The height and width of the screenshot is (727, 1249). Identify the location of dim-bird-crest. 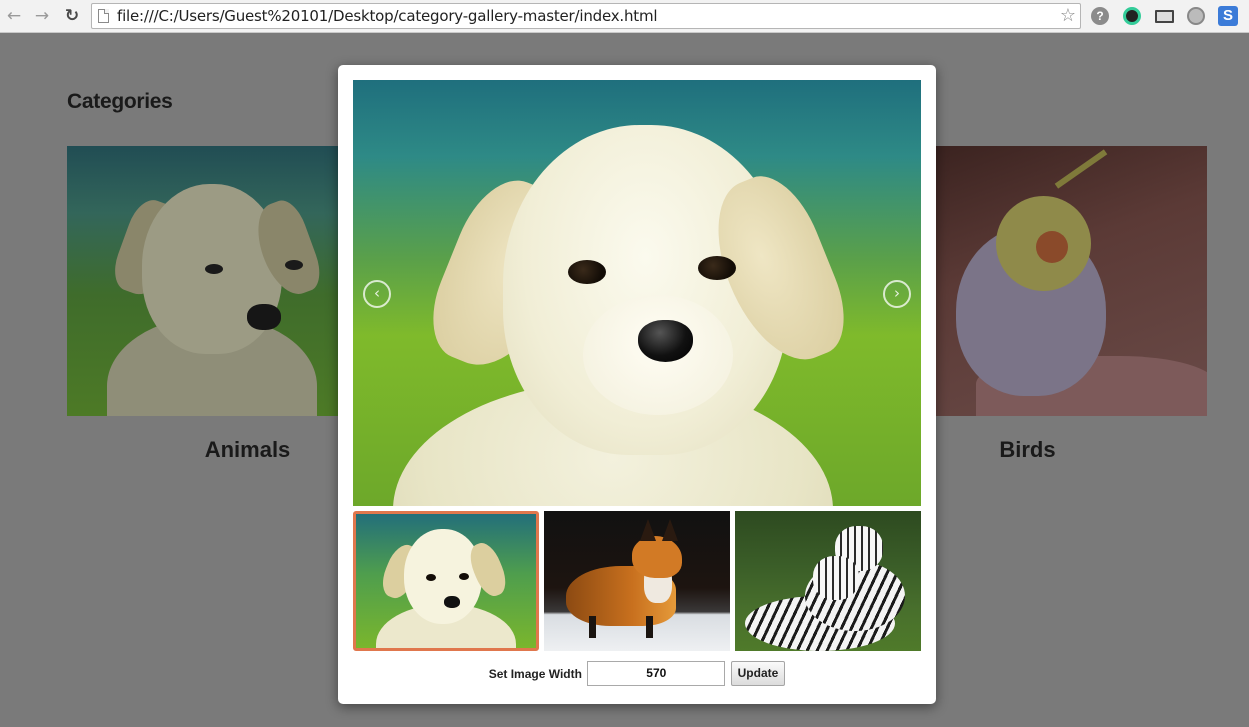
(1081, 169).